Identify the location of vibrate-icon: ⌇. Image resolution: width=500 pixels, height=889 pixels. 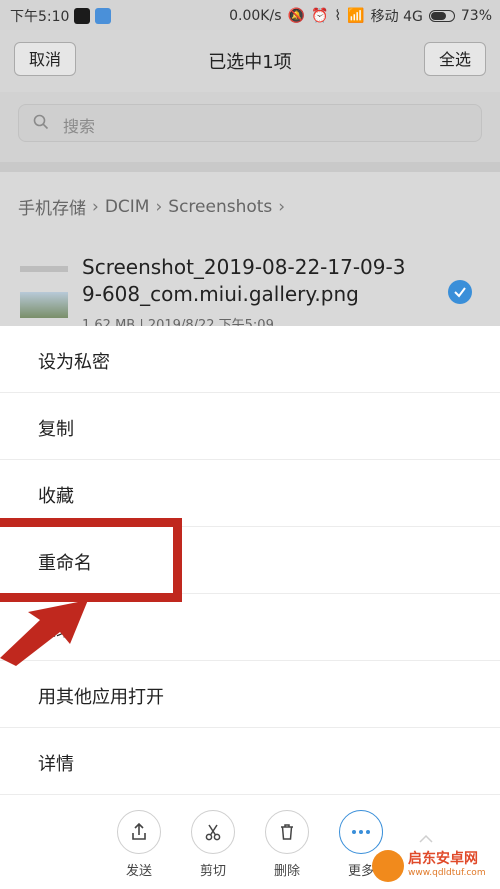
(338, 16).